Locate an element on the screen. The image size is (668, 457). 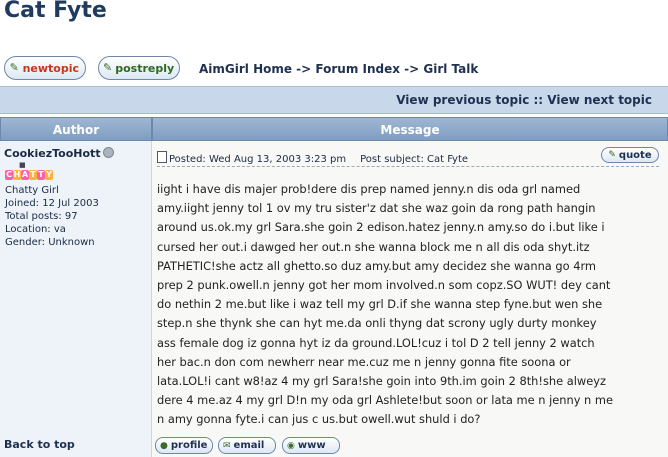
topic-nav-links: View previous topic :: View next topic is located at coordinates (524, 100).